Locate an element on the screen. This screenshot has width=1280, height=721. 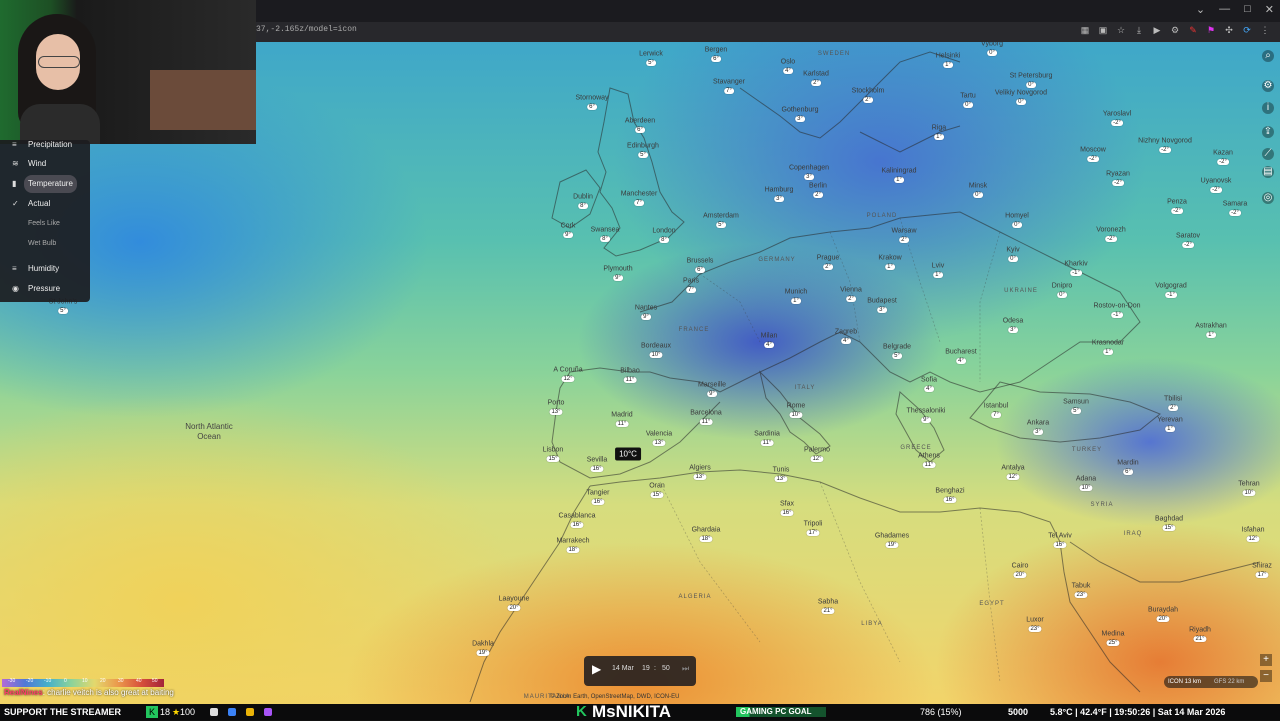
city-label: Sofia is located at coordinates (929, 380).